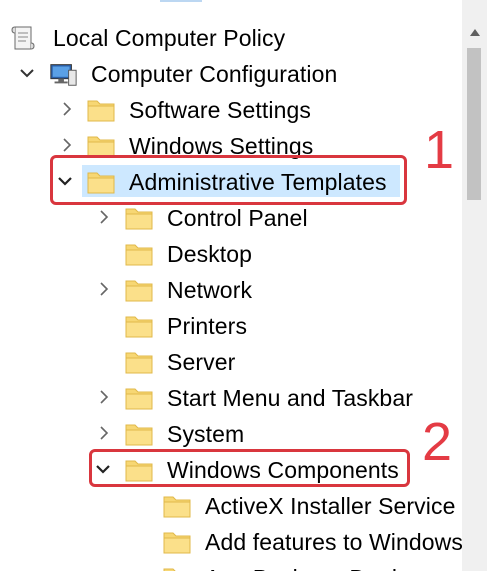  What do you see at coordinates (23, 38) in the screenshot?
I see `policy-scroll-icon` at bounding box center [23, 38].